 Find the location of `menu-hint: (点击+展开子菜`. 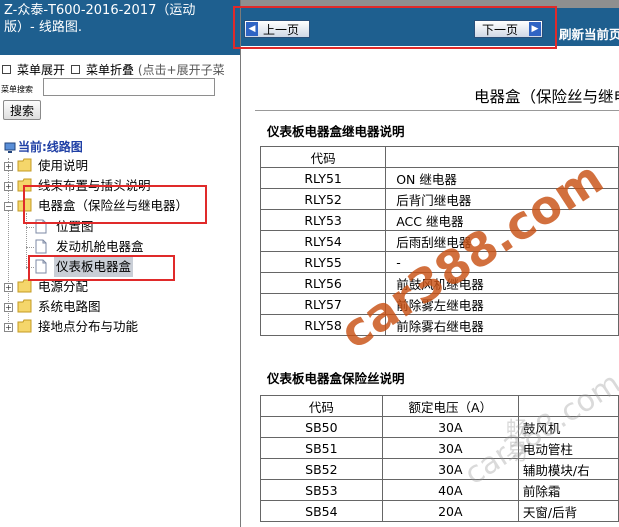

menu-hint: (点击+展开子菜 is located at coordinates (181, 70).